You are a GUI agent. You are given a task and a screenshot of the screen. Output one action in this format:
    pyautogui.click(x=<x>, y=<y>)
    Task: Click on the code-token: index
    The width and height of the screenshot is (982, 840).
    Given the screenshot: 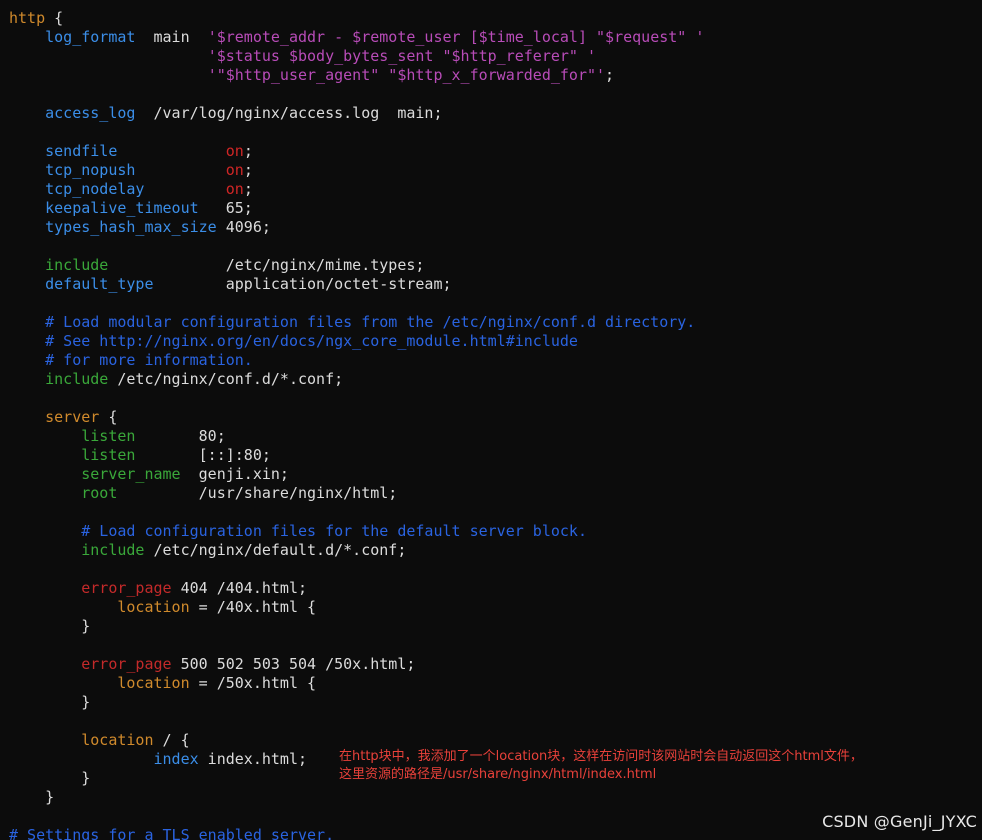 What is the action you would take?
    pyautogui.click(x=176, y=759)
    